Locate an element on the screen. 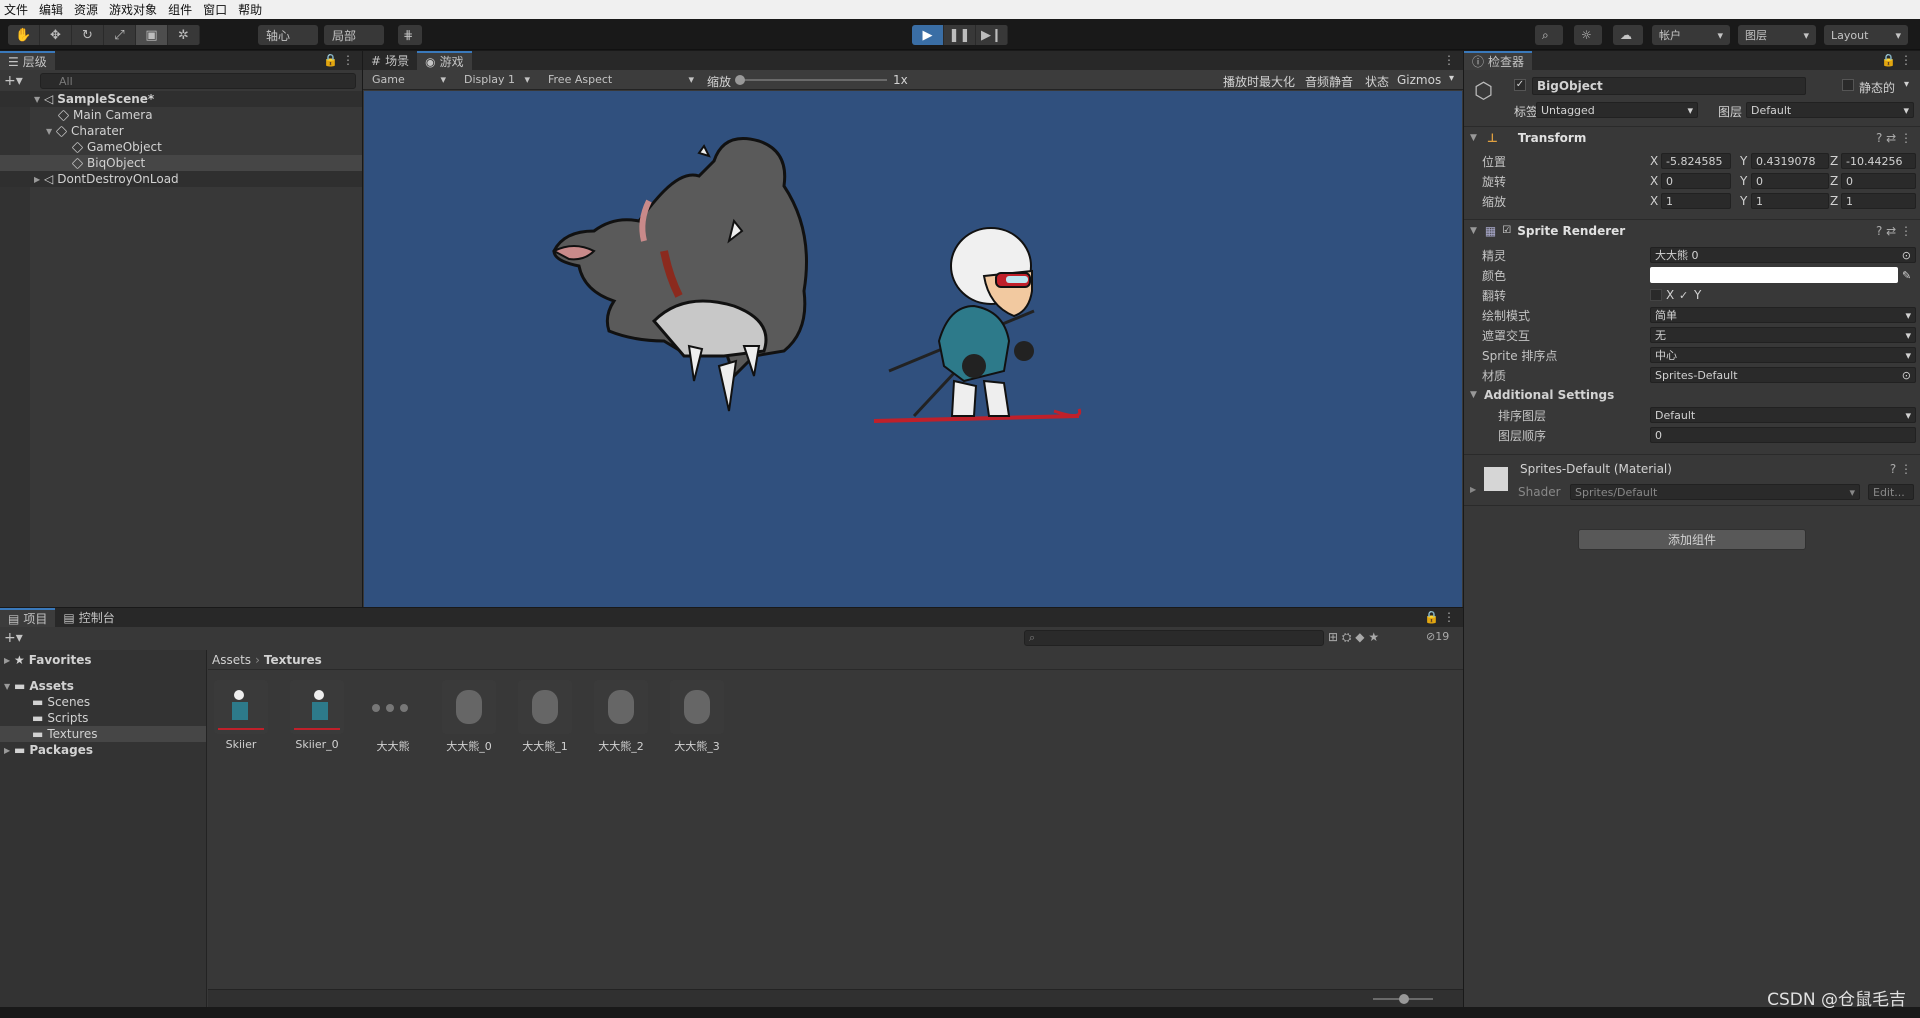 This screenshot has width=1920, height=1018. tree-item-packages: ▶ ▬ Packages is located at coordinates (103, 750).